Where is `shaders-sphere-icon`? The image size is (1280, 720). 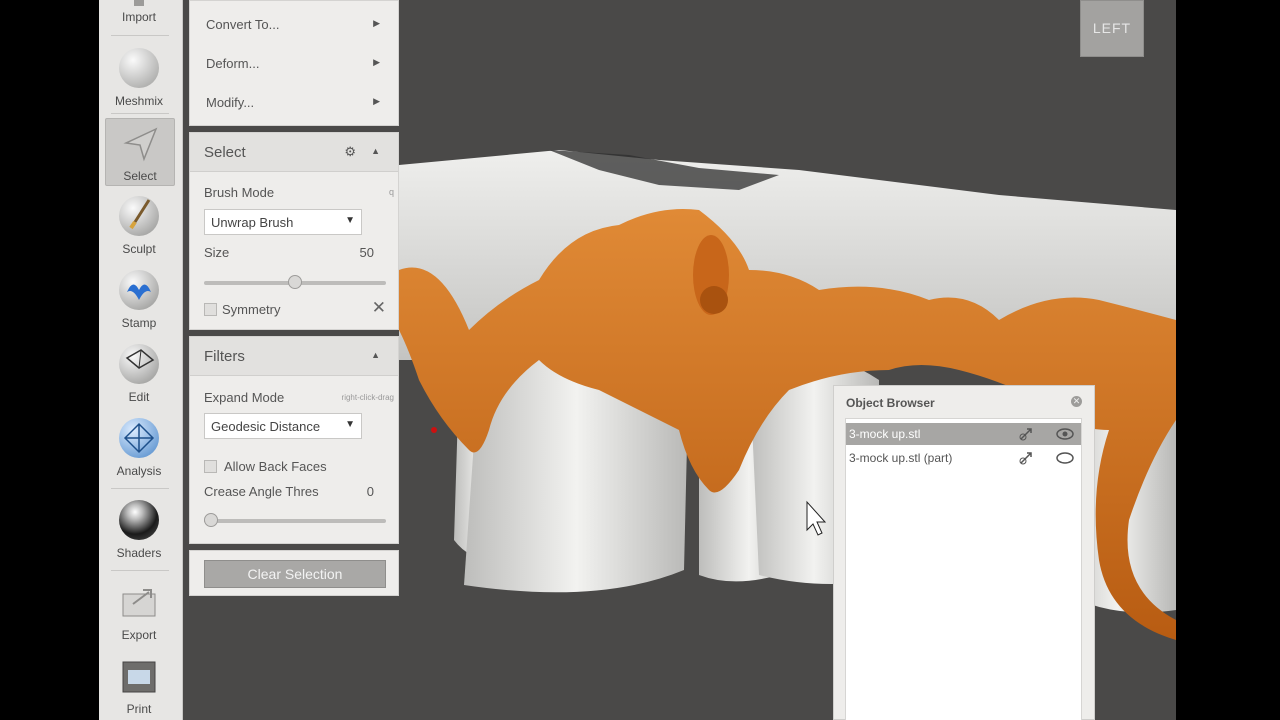 shaders-sphere-icon is located at coordinates (139, 520).